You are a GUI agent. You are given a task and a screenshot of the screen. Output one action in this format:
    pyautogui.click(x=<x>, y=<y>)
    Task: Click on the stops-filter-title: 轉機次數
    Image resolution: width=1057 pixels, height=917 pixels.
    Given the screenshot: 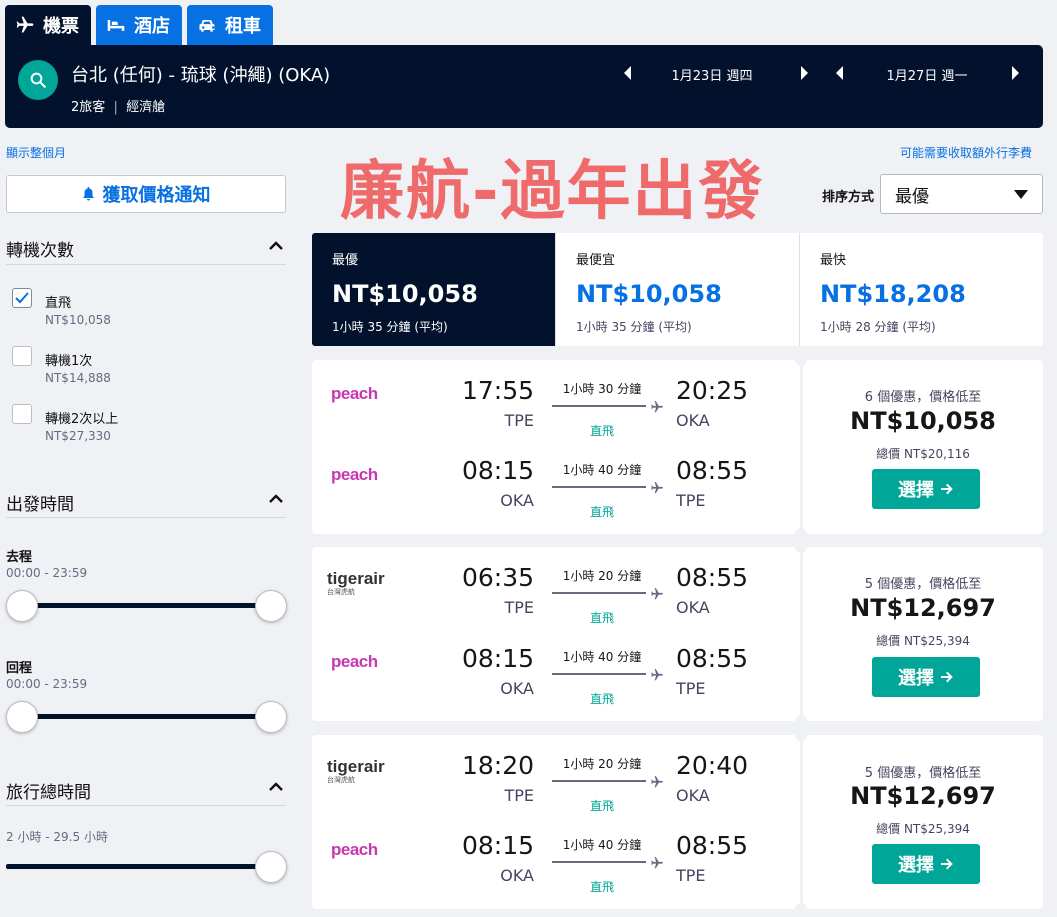 What is the action you would take?
    pyautogui.click(x=40, y=248)
    